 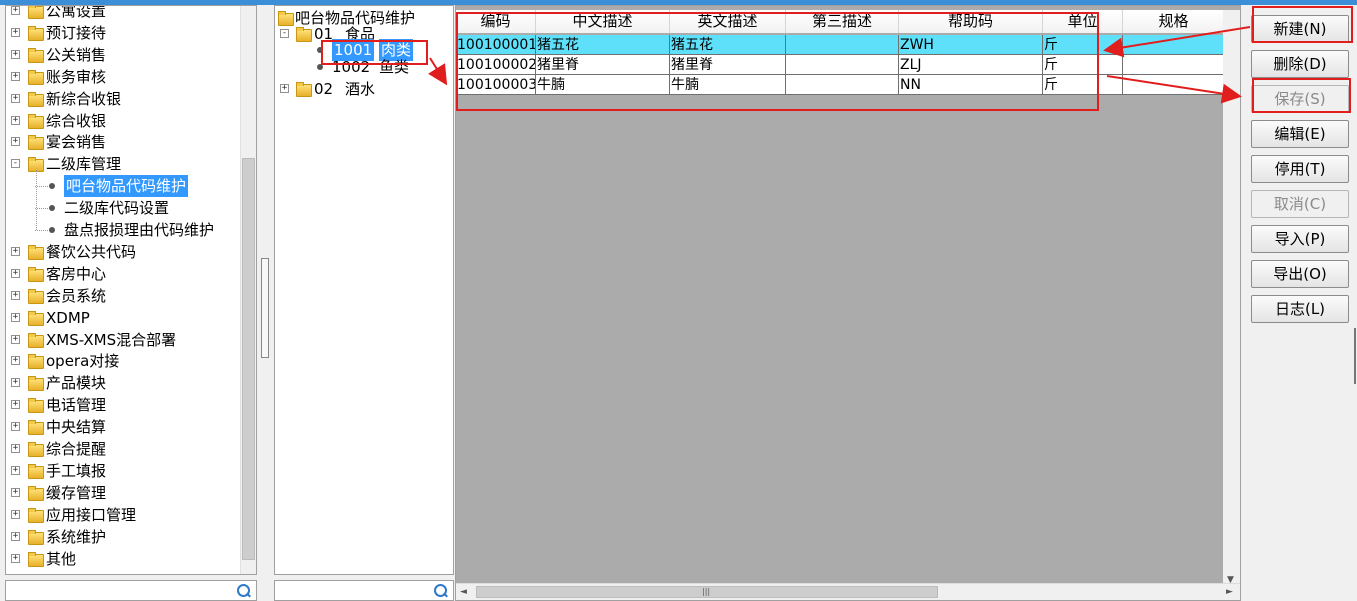 I want to click on import-button: 导入(P), so click(x=1300, y=239).